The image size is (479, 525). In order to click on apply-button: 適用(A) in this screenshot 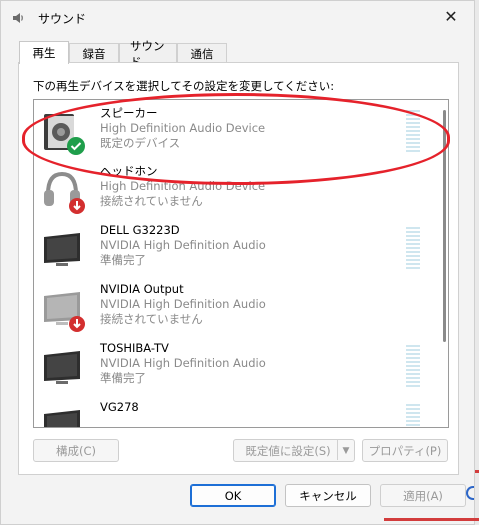, I will do `click(423, 495)`.